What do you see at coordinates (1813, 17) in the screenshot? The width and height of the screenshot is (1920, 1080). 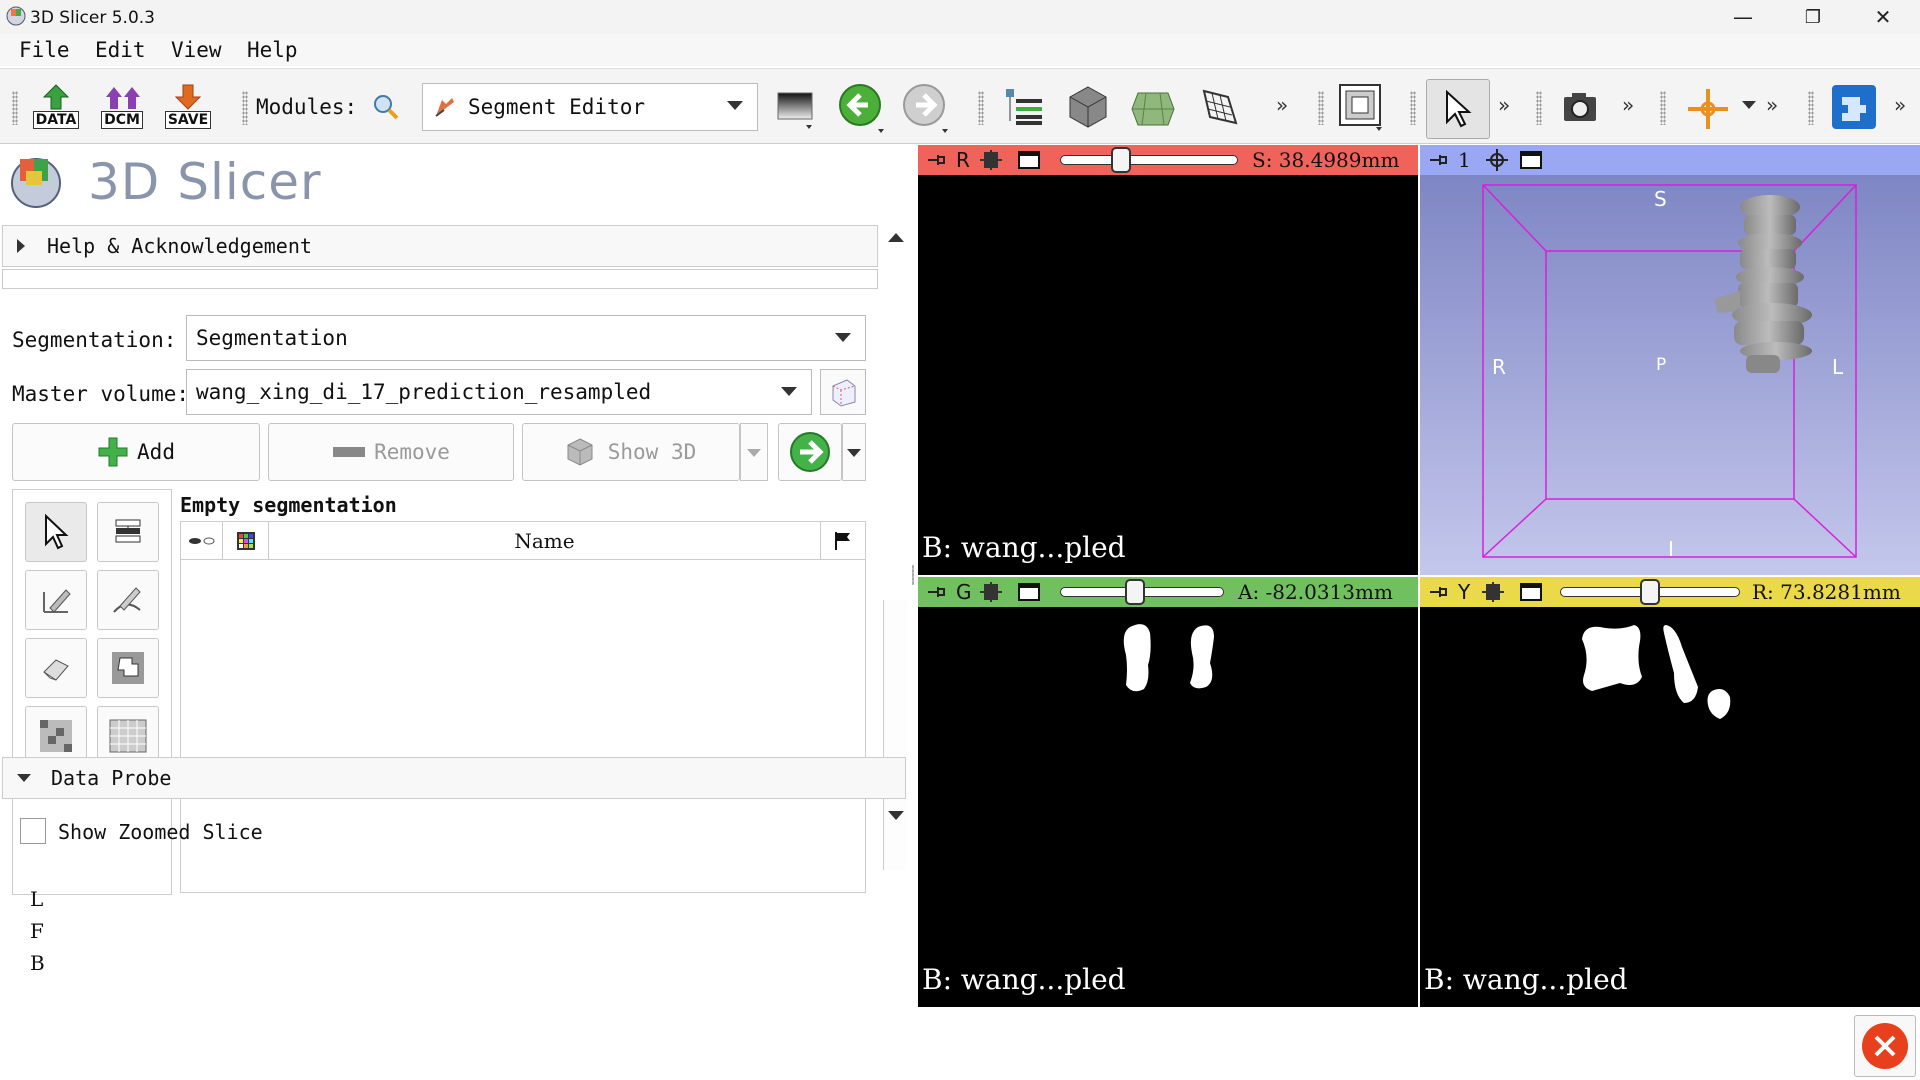 I see `maximize-button: ❐` at bounding box center [1813, 17].